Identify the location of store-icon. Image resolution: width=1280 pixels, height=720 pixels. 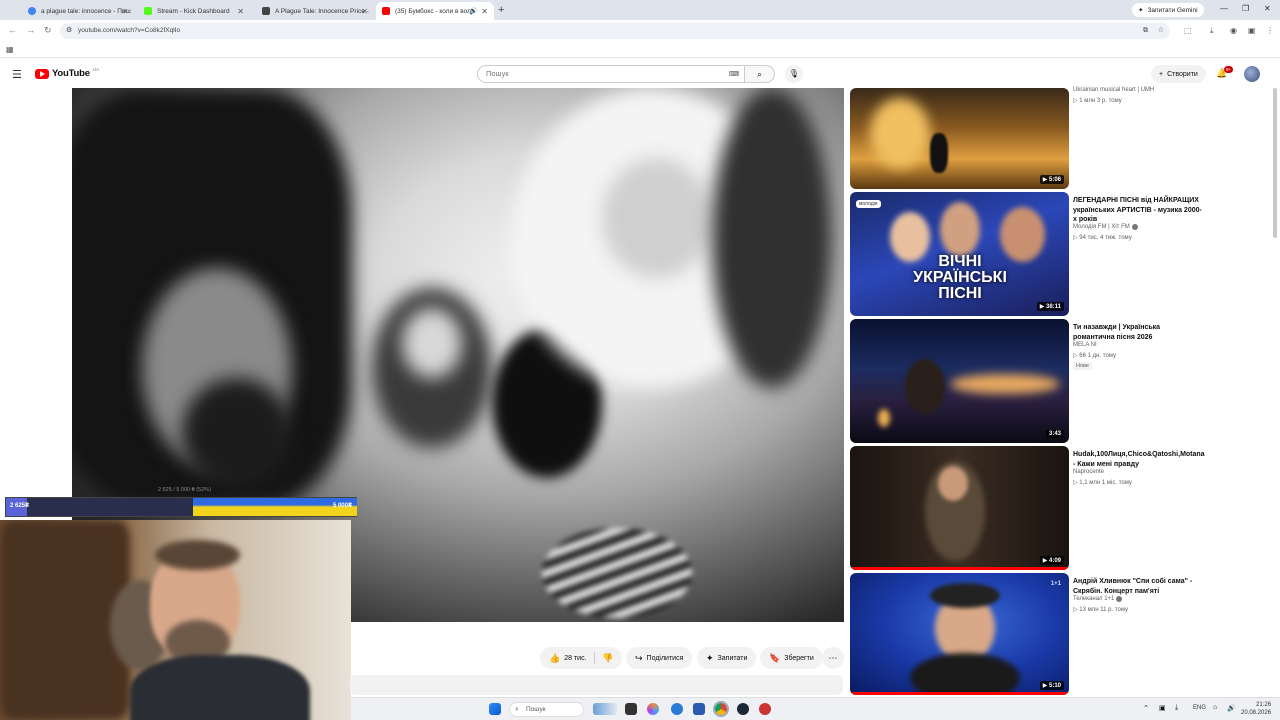
(699, 709).